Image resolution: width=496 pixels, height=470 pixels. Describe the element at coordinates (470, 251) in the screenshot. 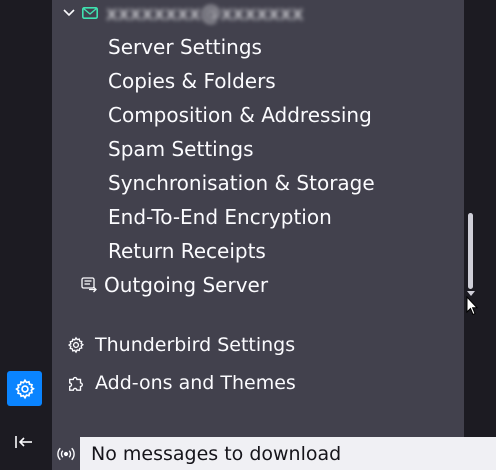

I see `scrollbar-thumb` at that location.